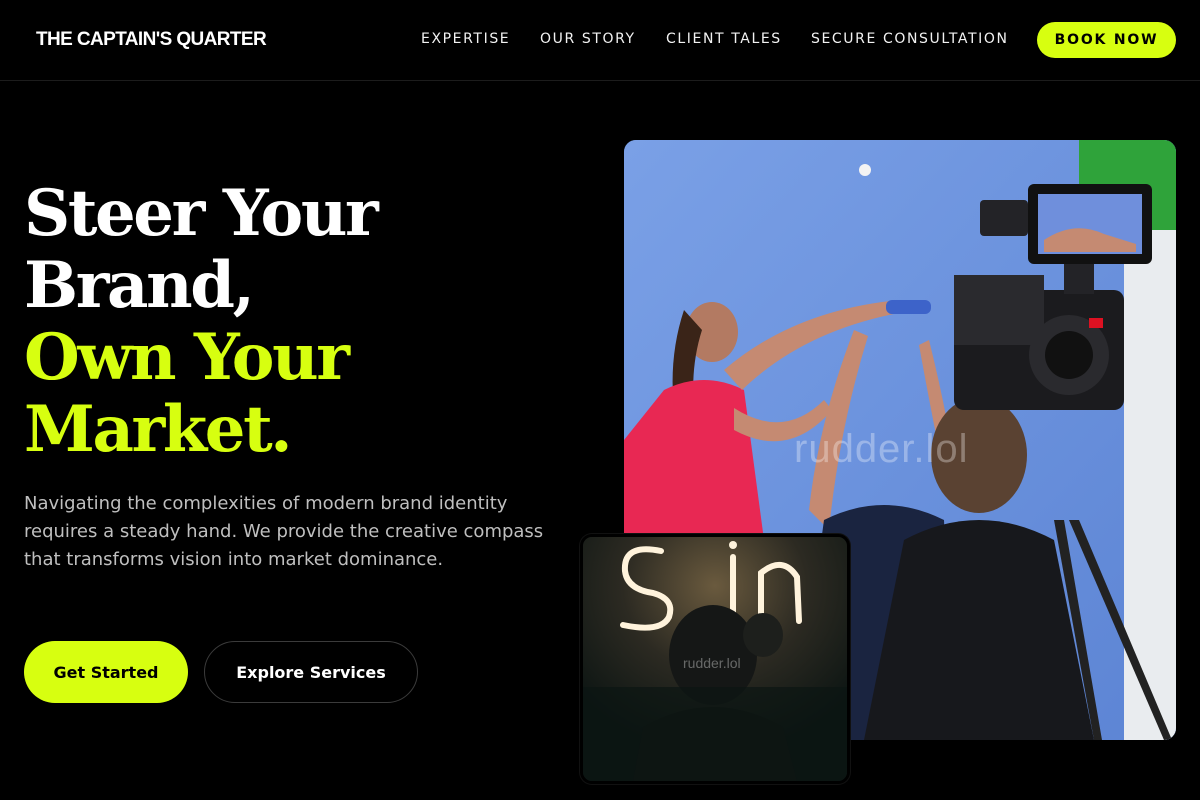  Describe the element at coordinates (724, 39) in the screenshot. I see `nav-link-client-tales: CLIENT TALES` at that location.